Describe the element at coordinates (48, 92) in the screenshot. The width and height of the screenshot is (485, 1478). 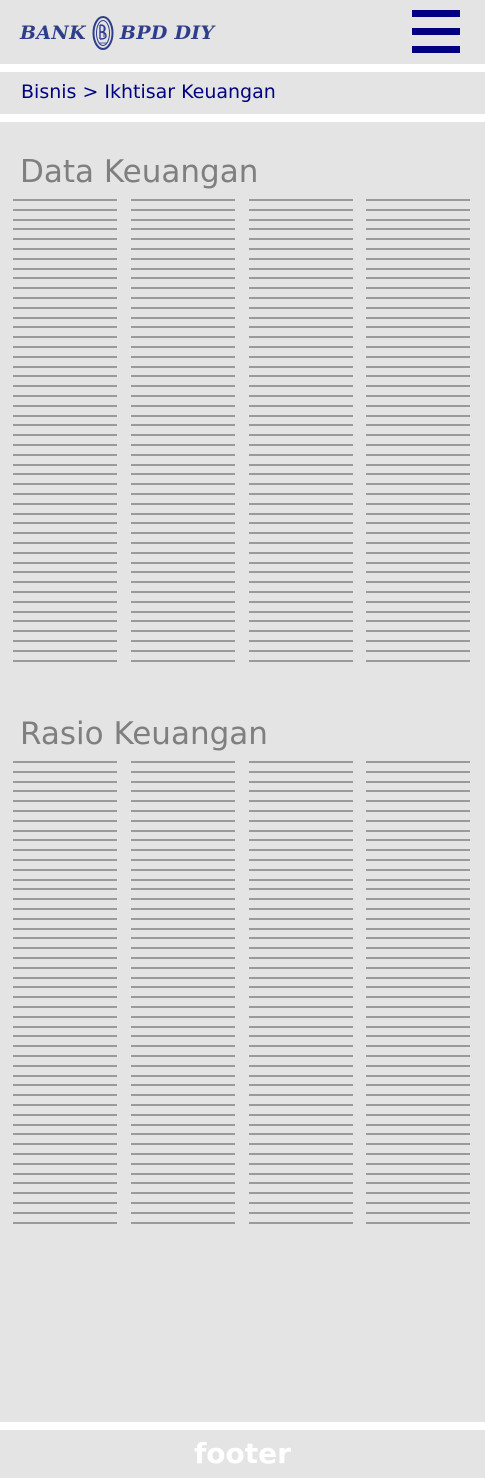
I see `breadcrumb-link-bisnis: Bisnis` at that location.